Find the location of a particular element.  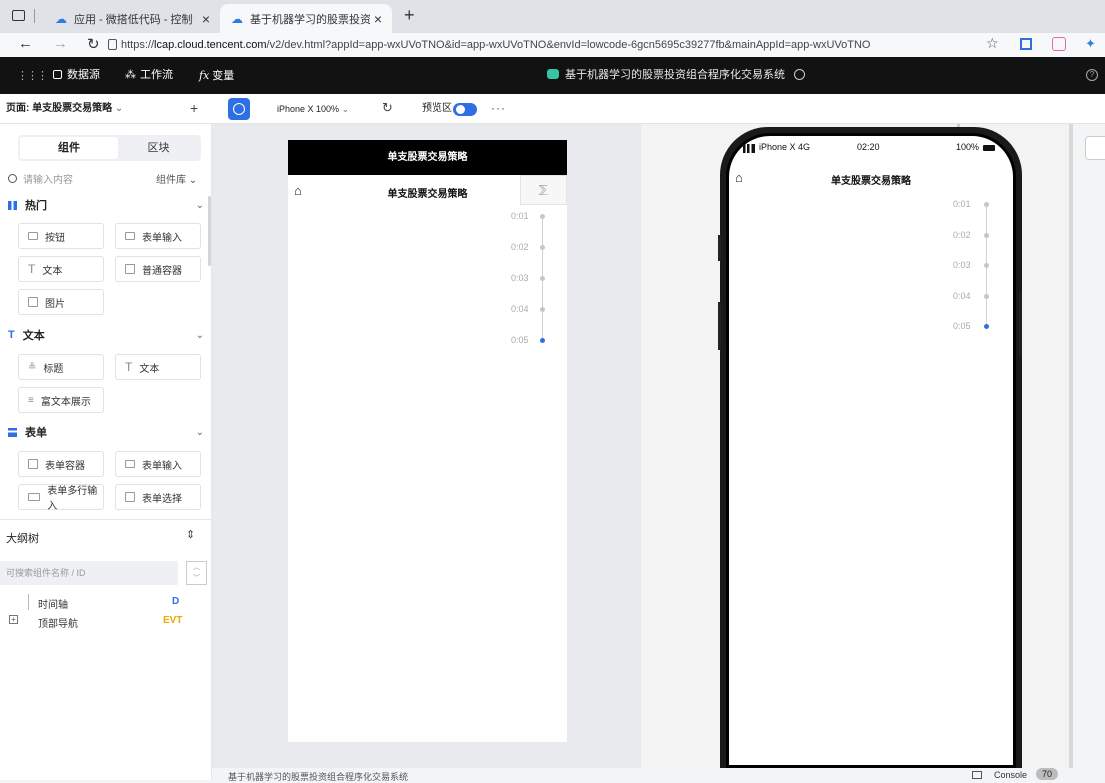

refresh-icon: ↻ is located at coordinates (387, 108).